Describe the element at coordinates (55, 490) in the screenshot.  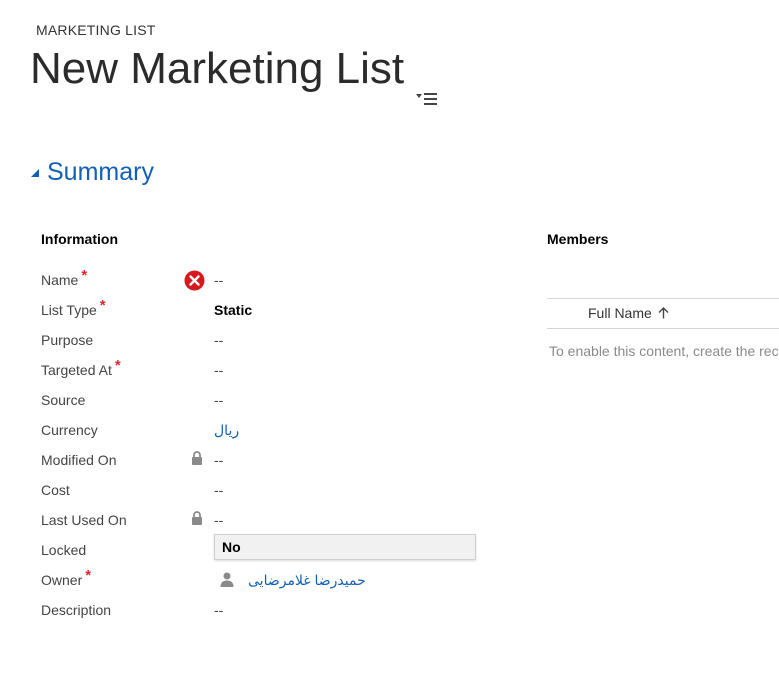
I see `field-label-cost: Cost` at that location.